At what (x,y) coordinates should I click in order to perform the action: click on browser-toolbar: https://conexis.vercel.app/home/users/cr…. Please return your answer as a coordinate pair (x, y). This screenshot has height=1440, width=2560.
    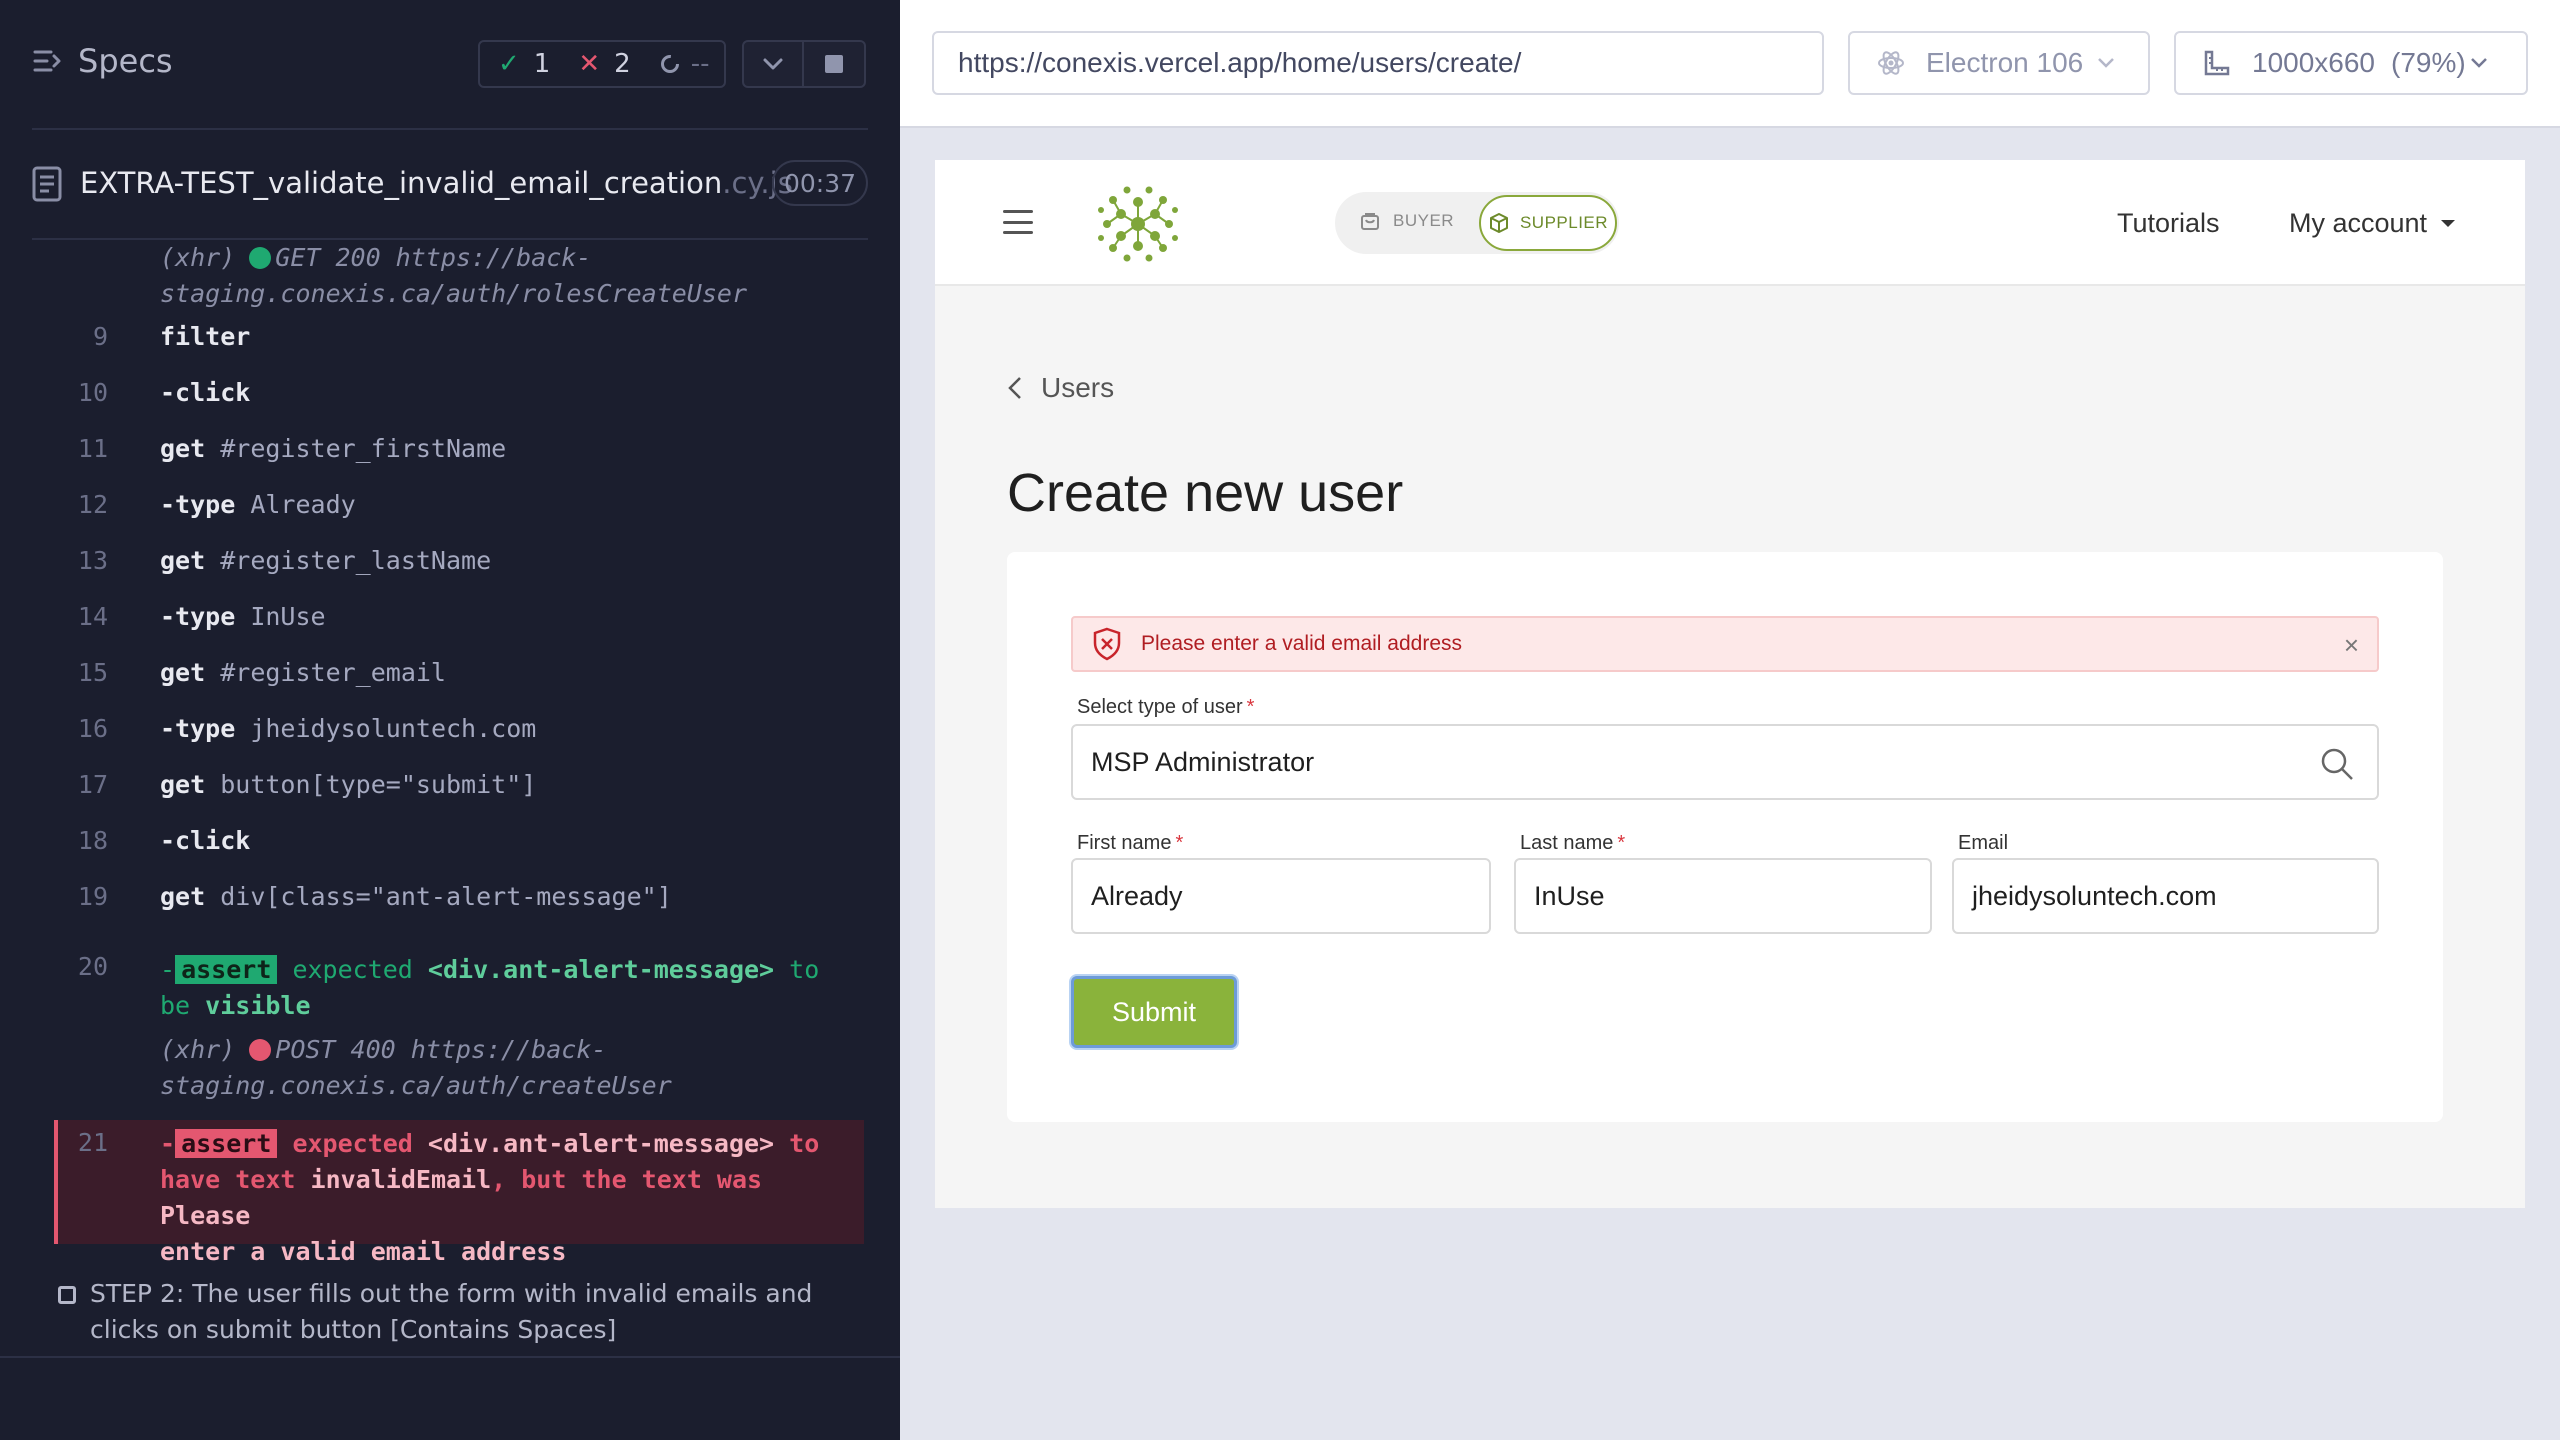
    Looking at the image, I should click on (1730, 64).